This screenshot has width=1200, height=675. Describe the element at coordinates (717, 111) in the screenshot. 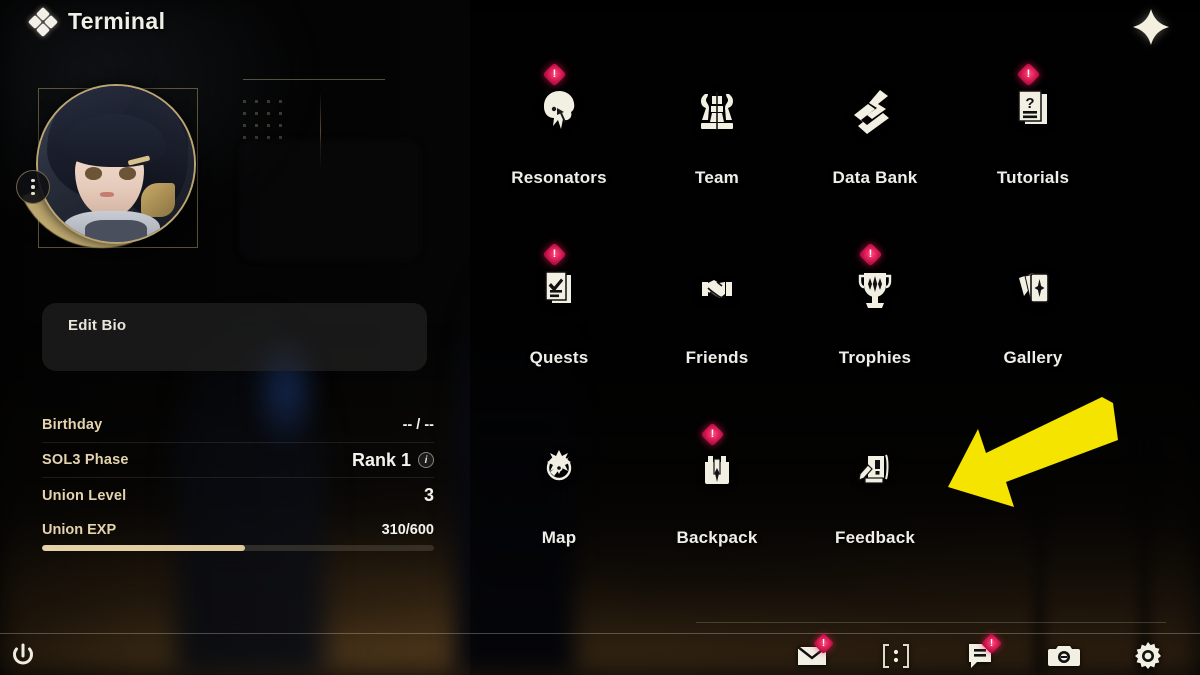

I see `chess-pieces-icon` at that location.